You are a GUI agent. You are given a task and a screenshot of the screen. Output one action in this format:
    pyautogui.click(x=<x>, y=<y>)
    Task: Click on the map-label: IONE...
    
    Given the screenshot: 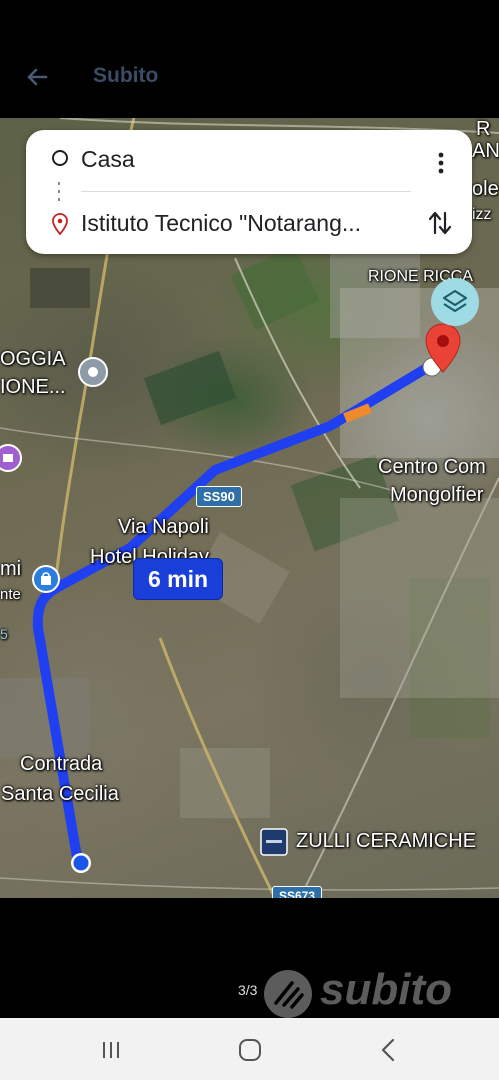 What is the action you would take?
    pyautogui.click(x=33, y=387)
    